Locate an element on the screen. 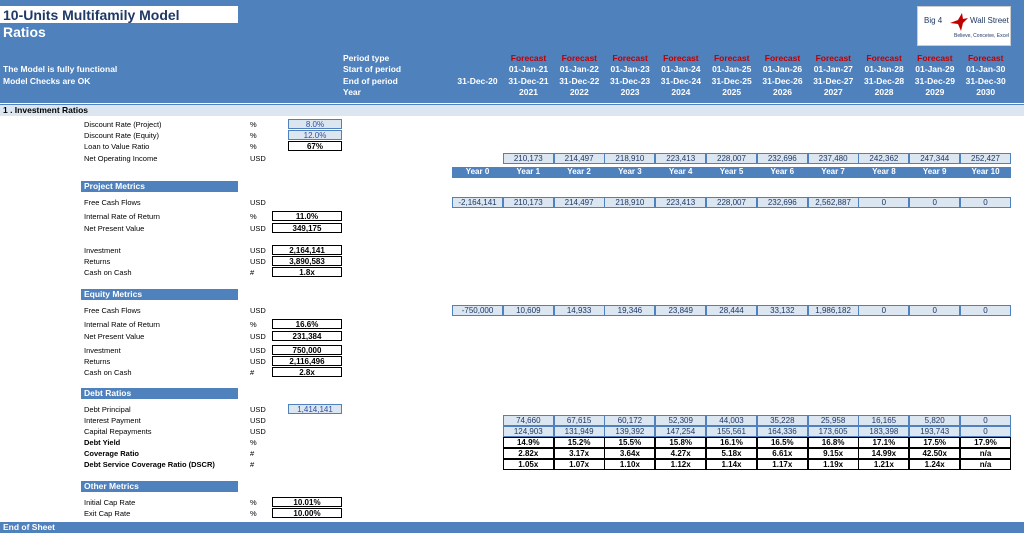  row-cell: 42.50x is located at coordinates (935, 453).